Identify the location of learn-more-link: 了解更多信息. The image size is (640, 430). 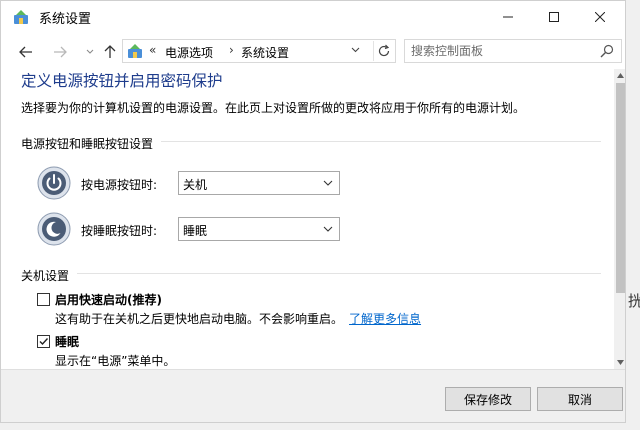
(385, 319).